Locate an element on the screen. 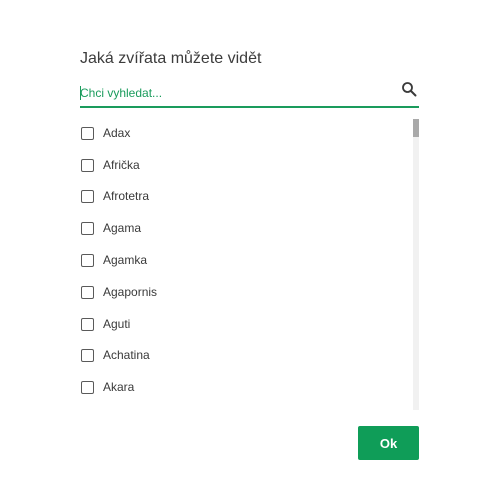 The image size is (500, 500). list-item: Aguti is located at coordinates (105, 324).